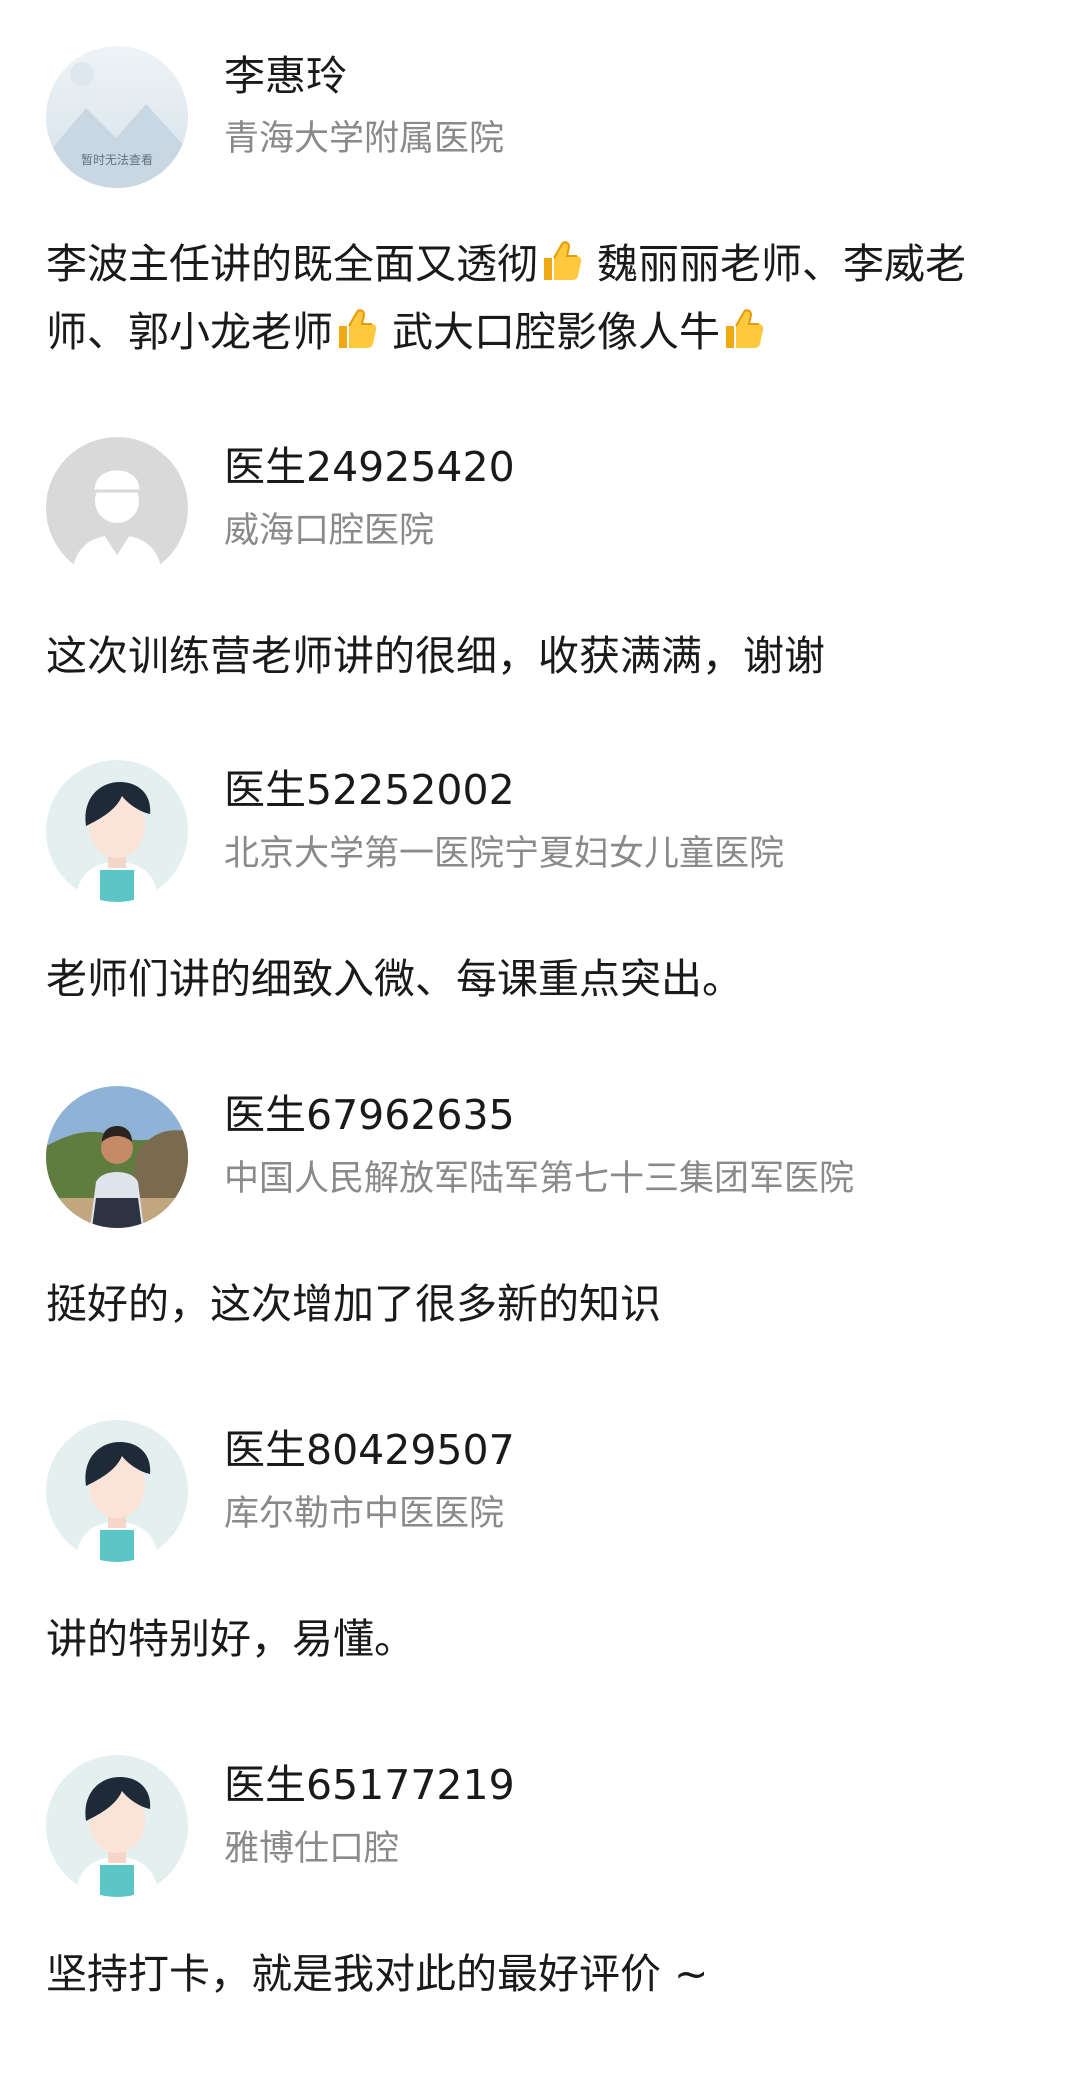  I want to click on avatar: 暂时无法查看, so click(117, 117).